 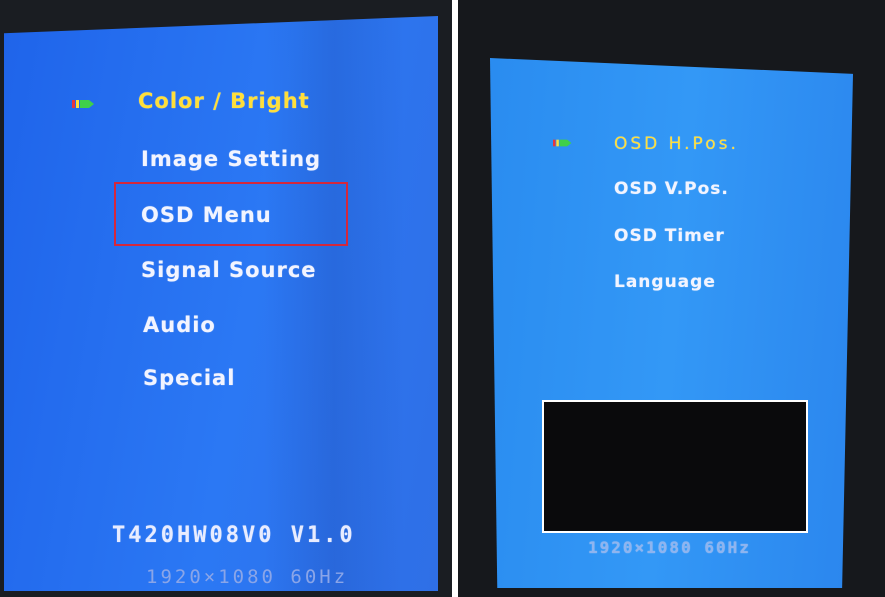 What do you see at coordinates (669, 236) in the screenshot?
I see `menu-item-osd-timer: OSD Timer` at bounding box center [669, 236].